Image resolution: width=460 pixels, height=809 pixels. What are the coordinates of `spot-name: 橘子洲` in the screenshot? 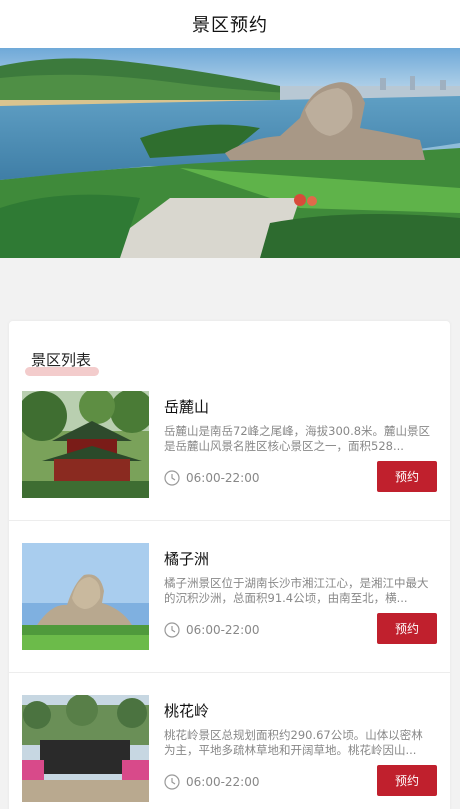 It's located at (187, 559).